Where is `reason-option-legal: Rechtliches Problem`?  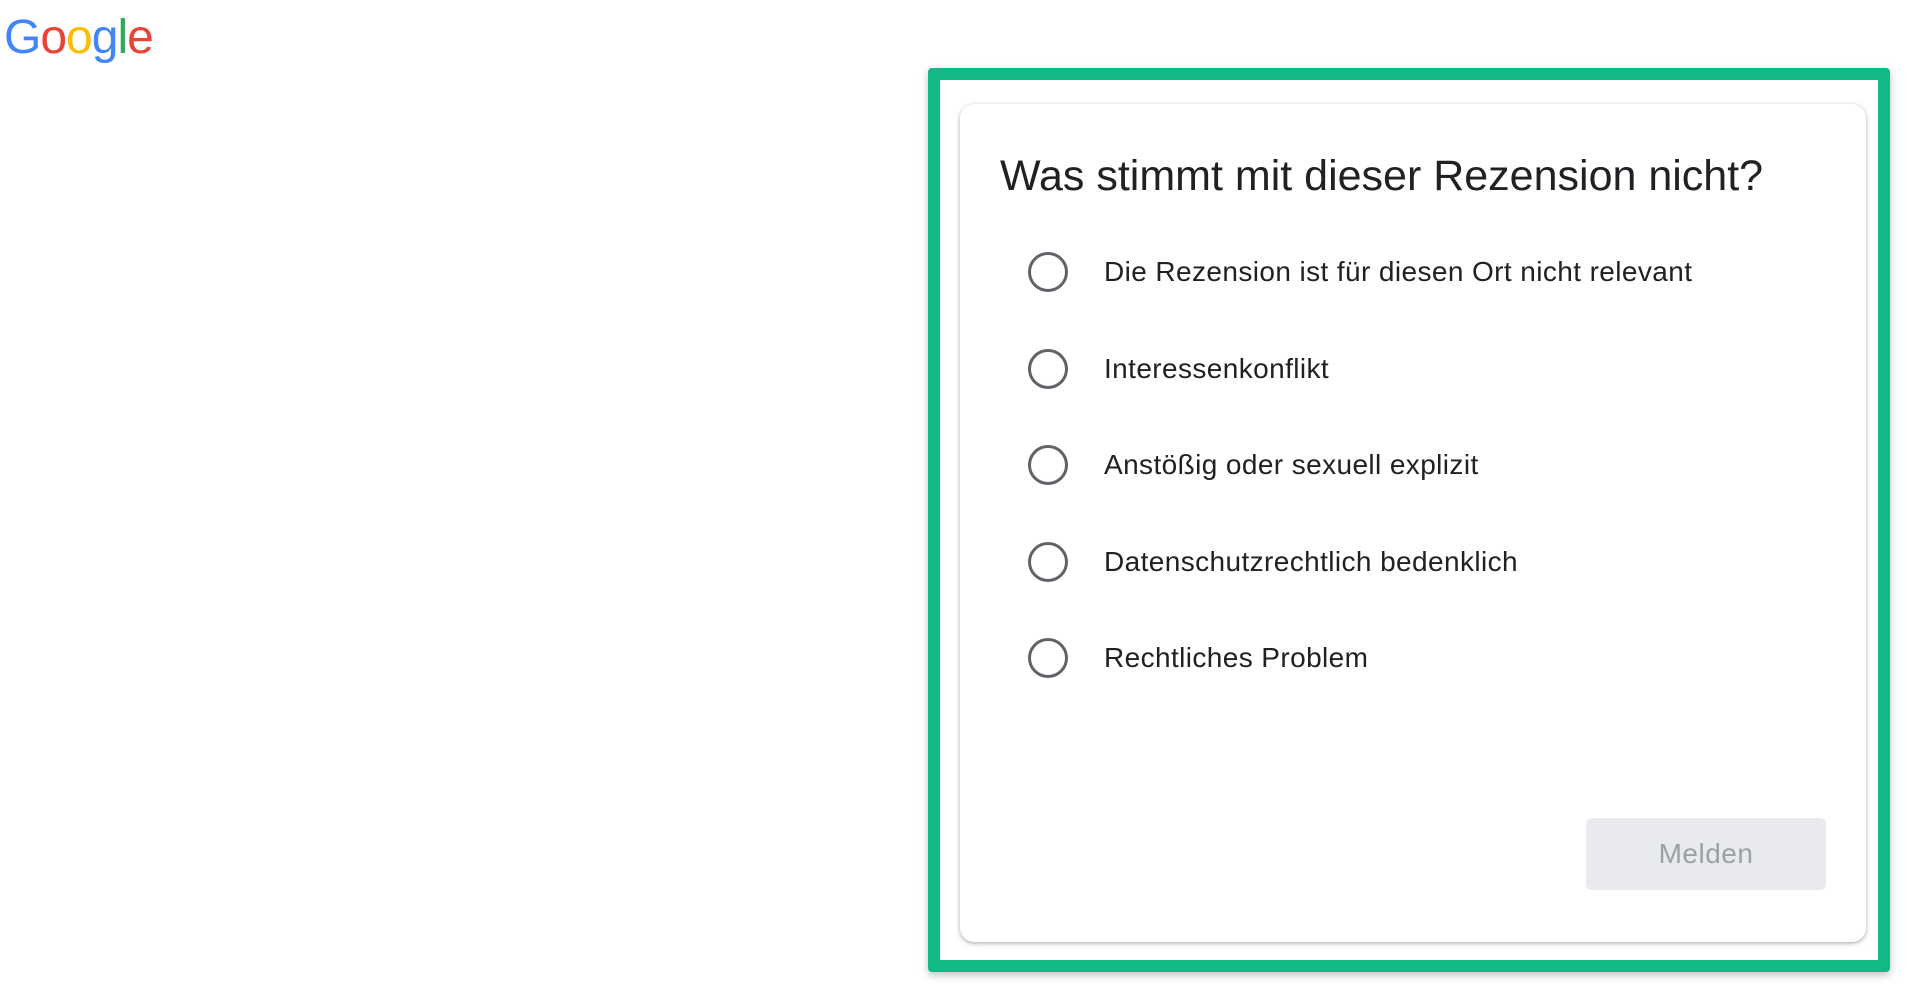
reason-option-legal: Rechtliches Problem is located at coordinates (1360, 676).